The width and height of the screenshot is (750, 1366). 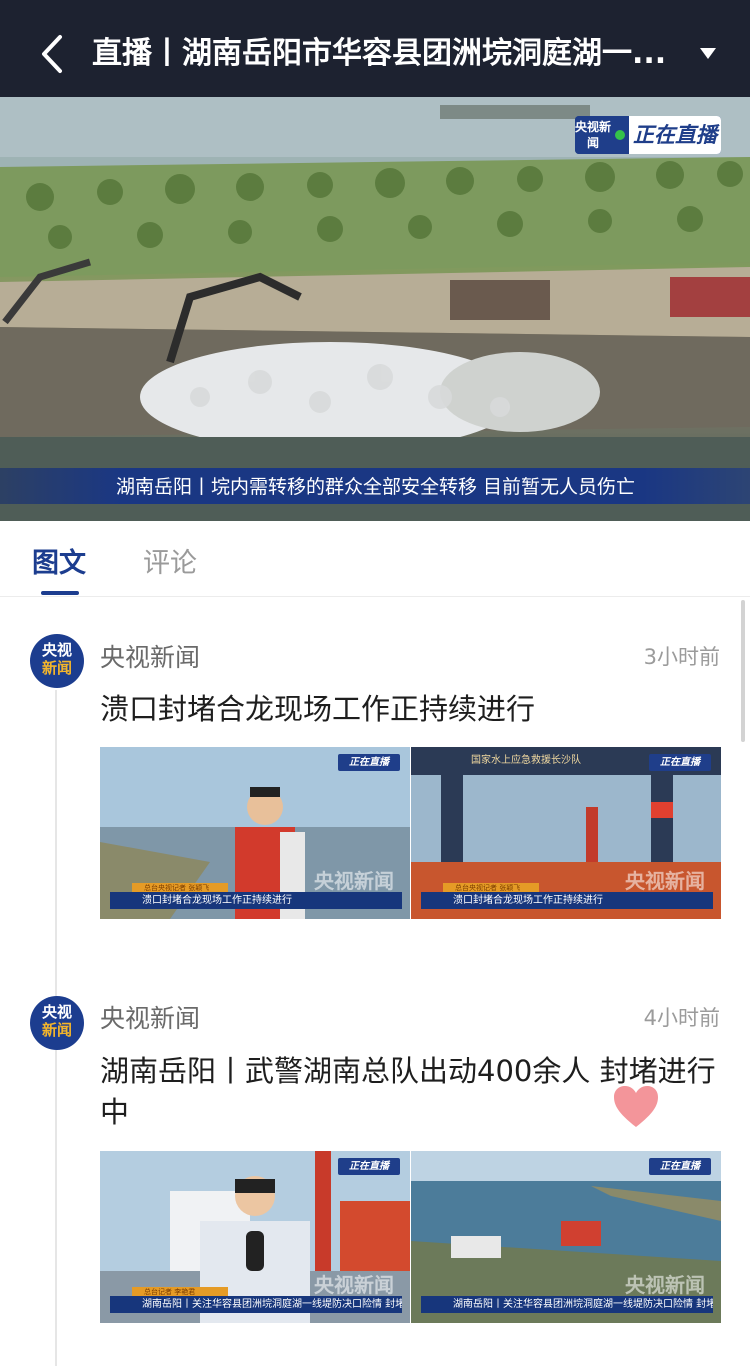 What do you see at coordinates (60, 593) in the screenshot?
I see `active-tab-indicator` at bounding box center [60, 593].